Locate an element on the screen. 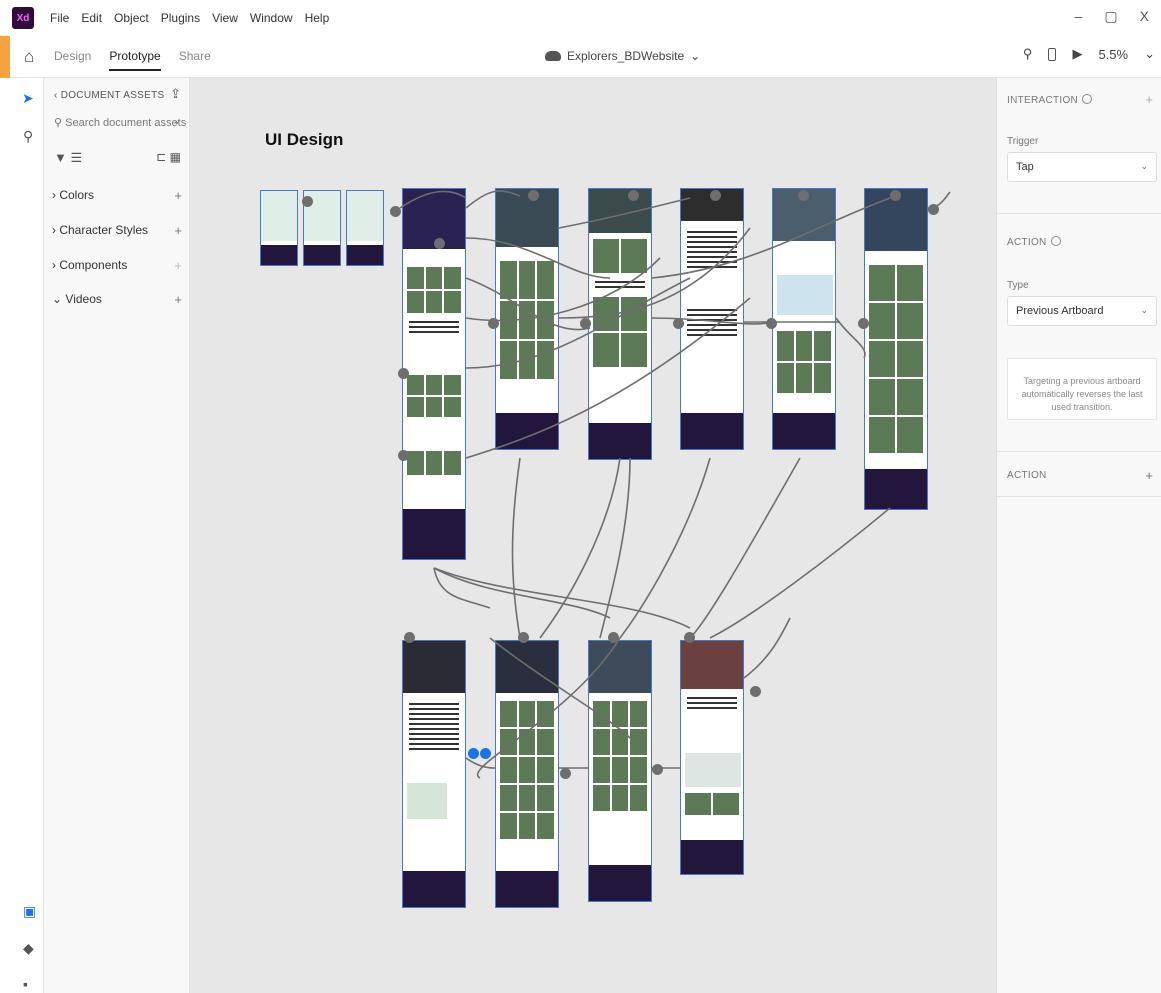  document-assets-icon: ▣ is located at coordinates (29, 911).